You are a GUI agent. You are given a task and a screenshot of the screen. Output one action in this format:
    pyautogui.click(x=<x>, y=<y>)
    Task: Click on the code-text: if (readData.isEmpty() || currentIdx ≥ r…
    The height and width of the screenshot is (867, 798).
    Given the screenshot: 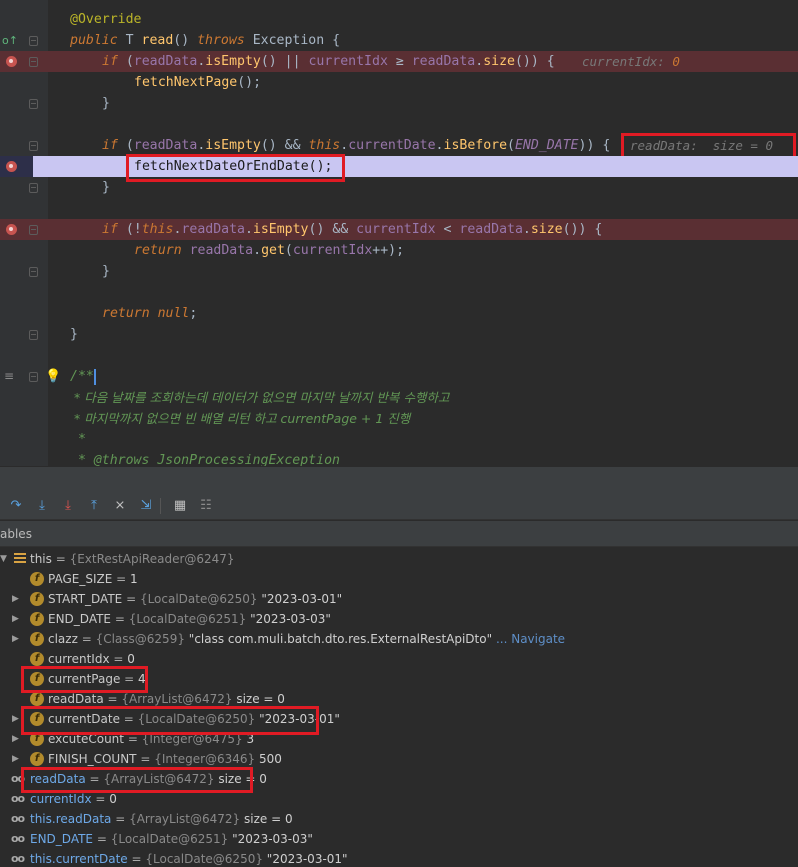 What is the action you would take?
    pyautogui.click(x=328, y=61)
    